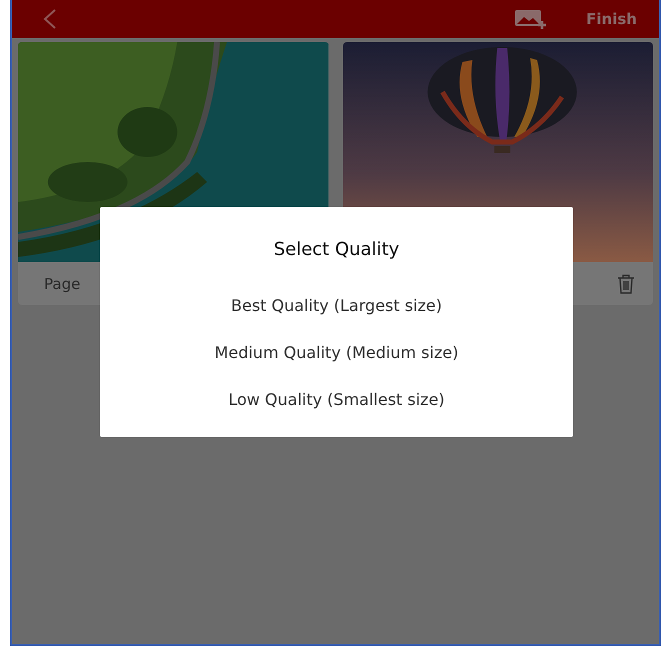 The height and width of the screenshot is (652, 665). I want to click on add-image-icon, so click(531, 19).